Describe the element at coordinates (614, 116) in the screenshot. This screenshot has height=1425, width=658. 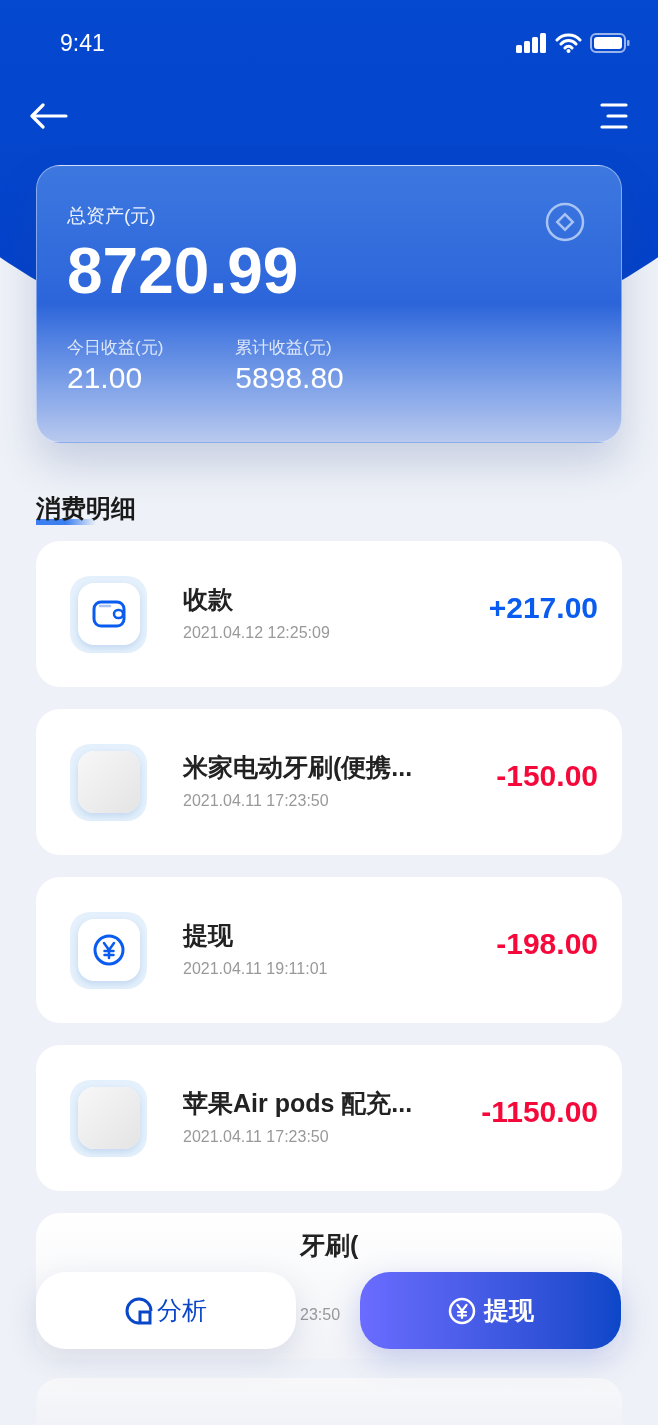
I see `menu-icon` at that location.